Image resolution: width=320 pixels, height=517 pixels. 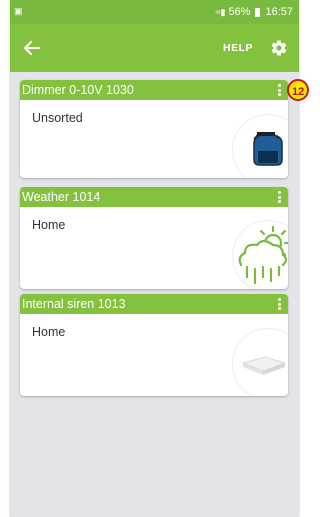 What do you see at coordinates (279, 12) in the screenshot?
I see `clock-time: 16:57` at bounding box center [279, 12].